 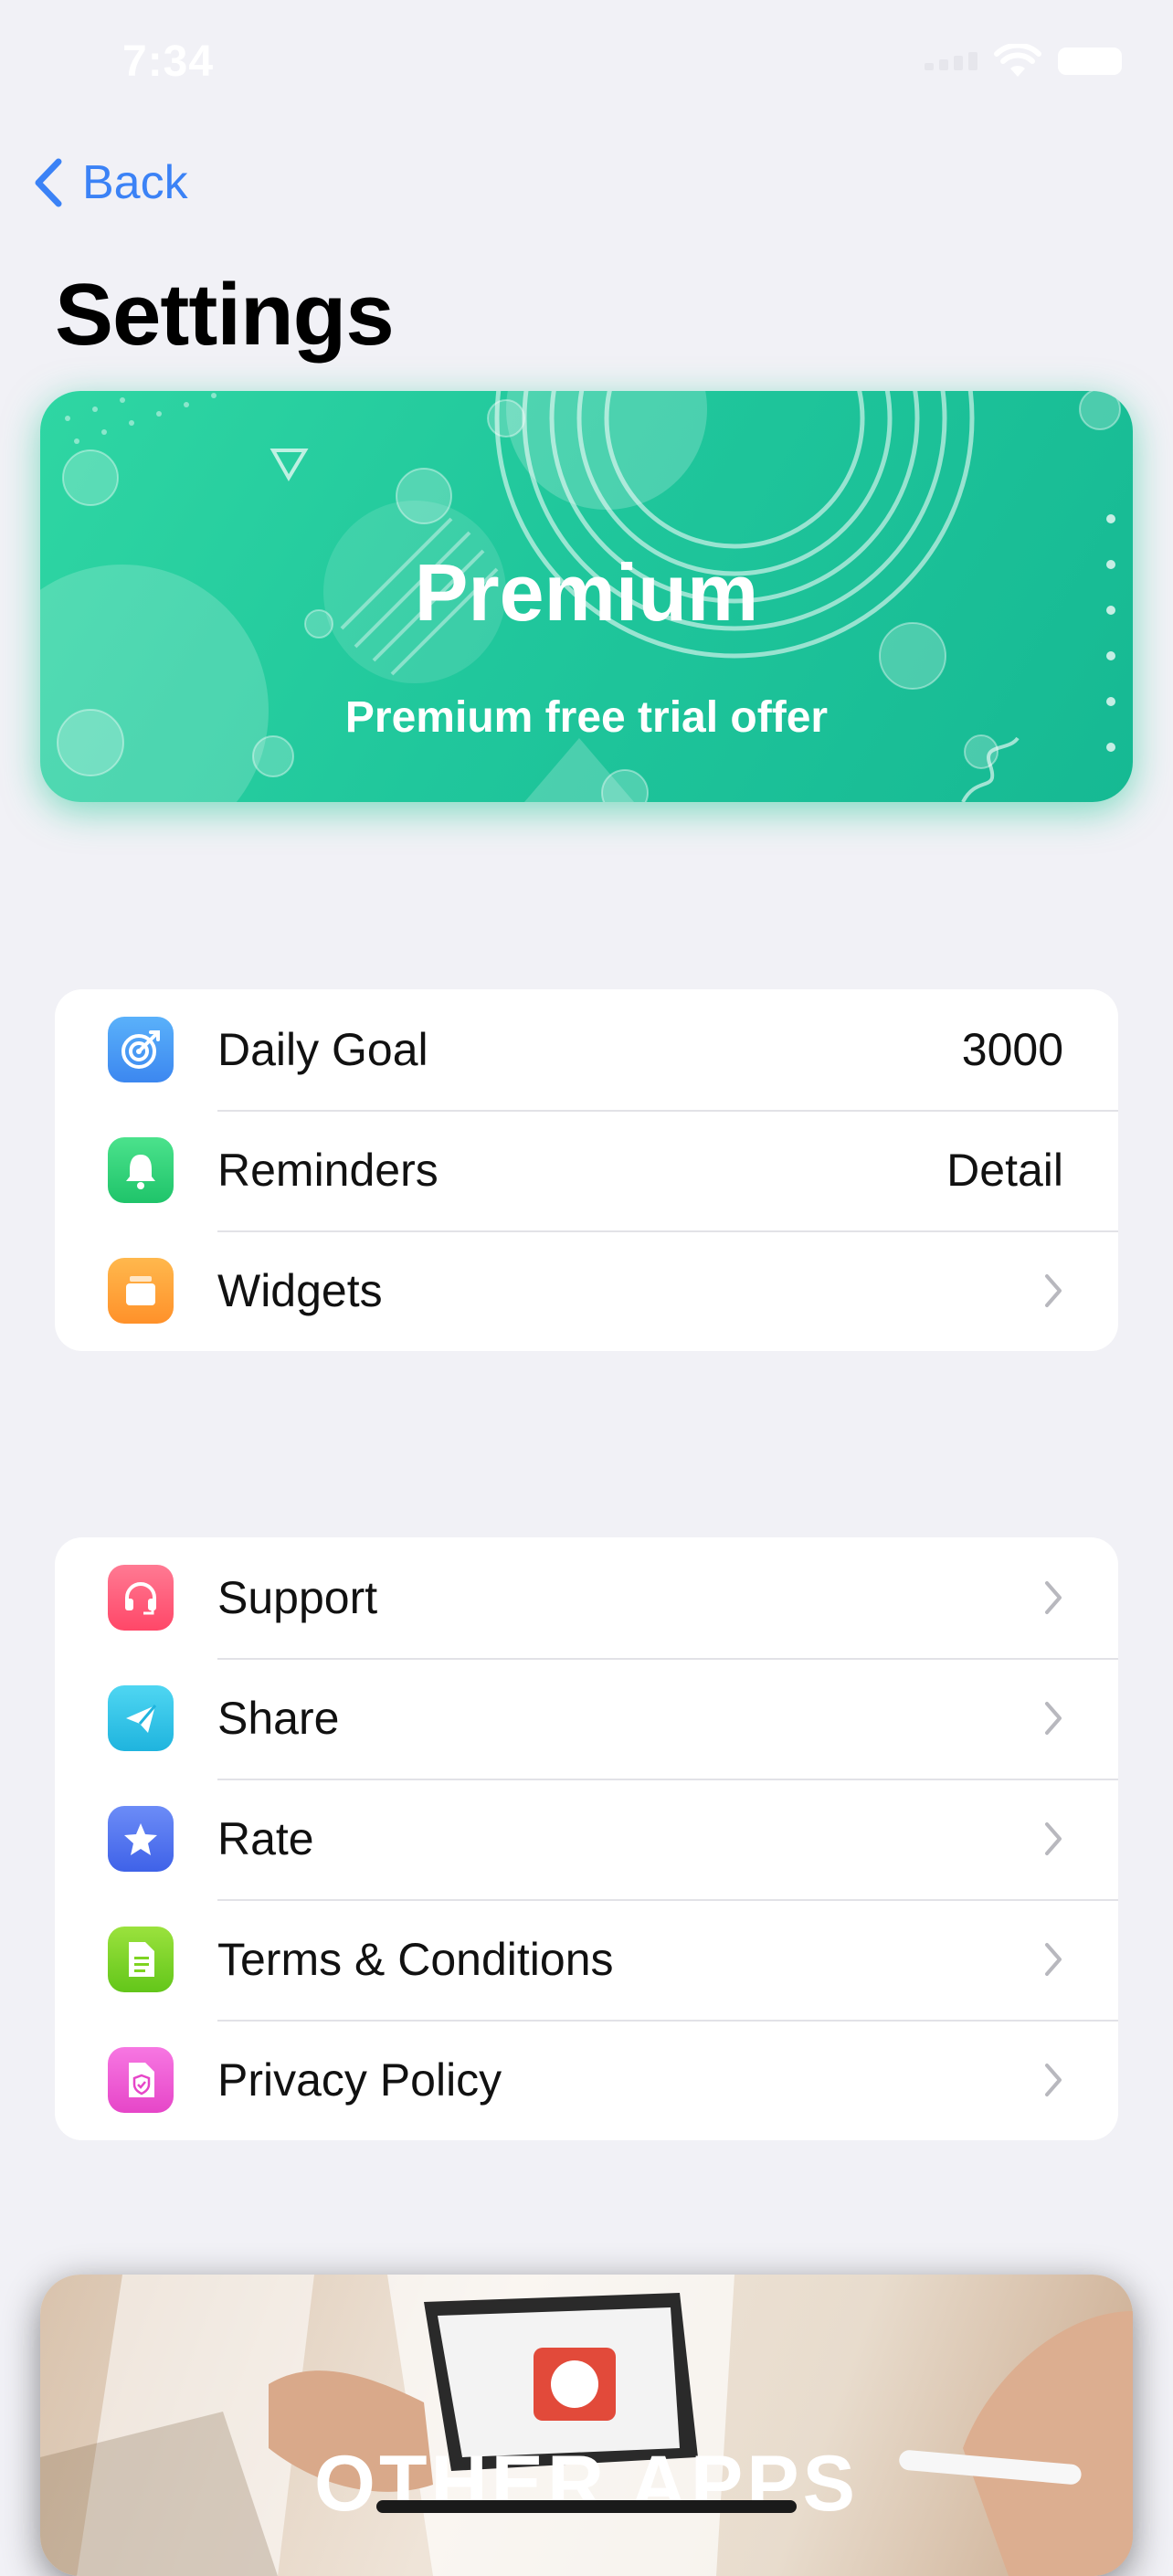 I want to click on rate-row: Rate, so click(x=586, y=1839).